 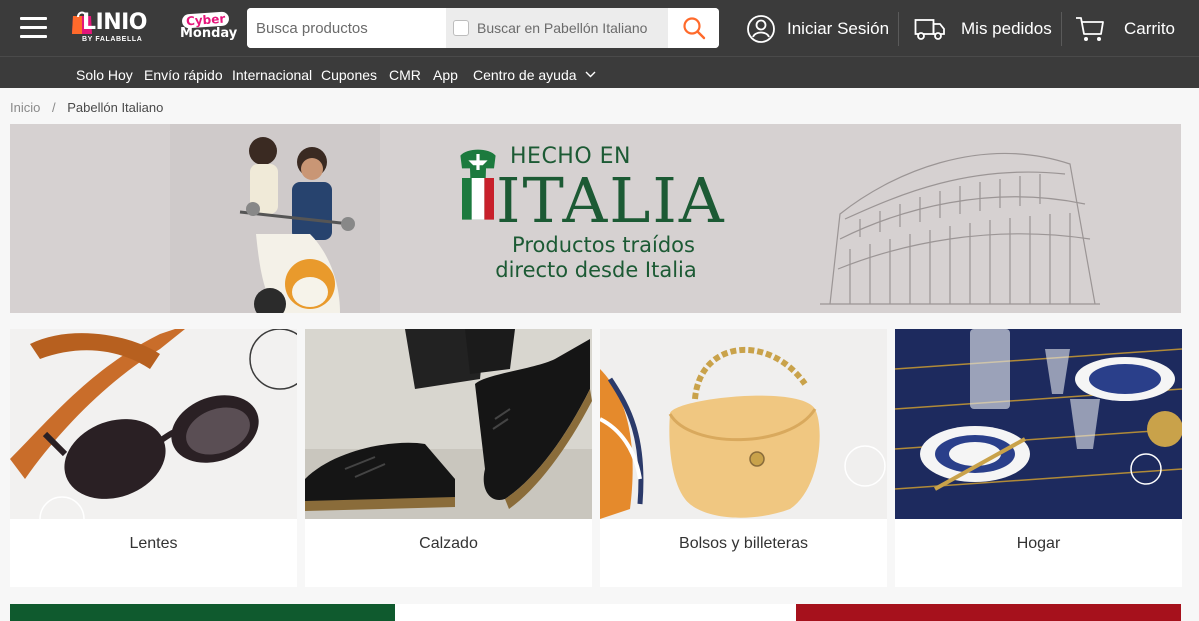 What do you see at coordinates (461, 28) in the screenshot?
I see `search-scope-checkbox` at bounding box center [461, 28].